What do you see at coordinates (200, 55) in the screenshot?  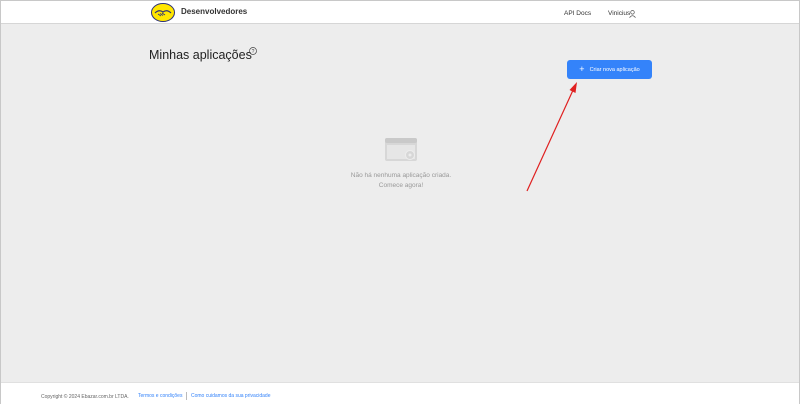 I see `page-title: Minhas aplicações` at bounding box center [200, 55].